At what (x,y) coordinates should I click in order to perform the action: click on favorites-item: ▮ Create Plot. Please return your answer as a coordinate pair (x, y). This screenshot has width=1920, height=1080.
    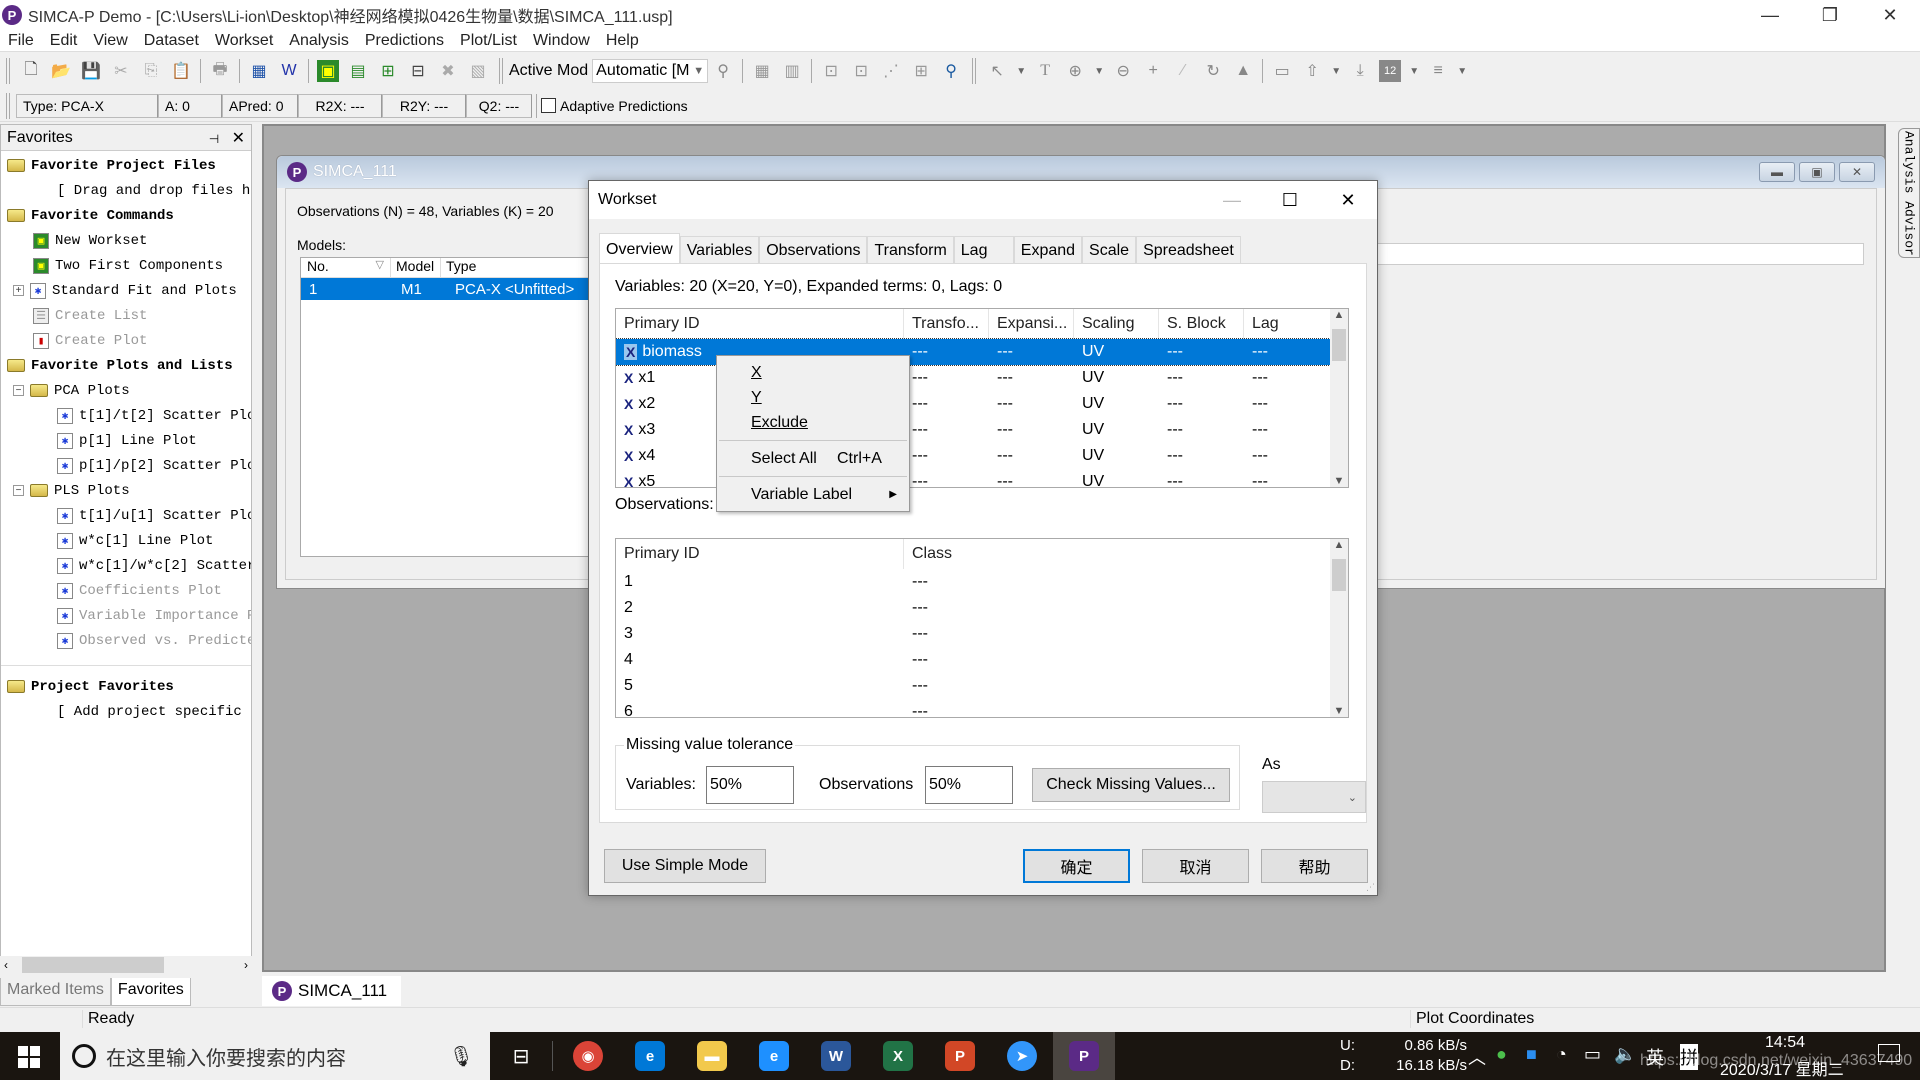
    Looking at the image, I should click on (126, 340).